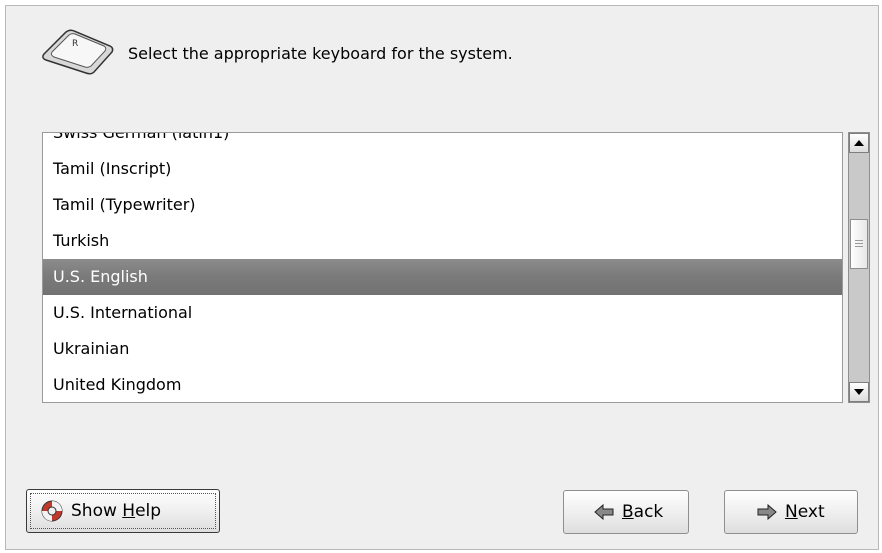 Image resolution: width=882 pixels, height=553 pixels. What do you see at coordinates (116, 511) in the screenshot?
I see `help-button-label: Show Help` at bounding box center [116, 511].